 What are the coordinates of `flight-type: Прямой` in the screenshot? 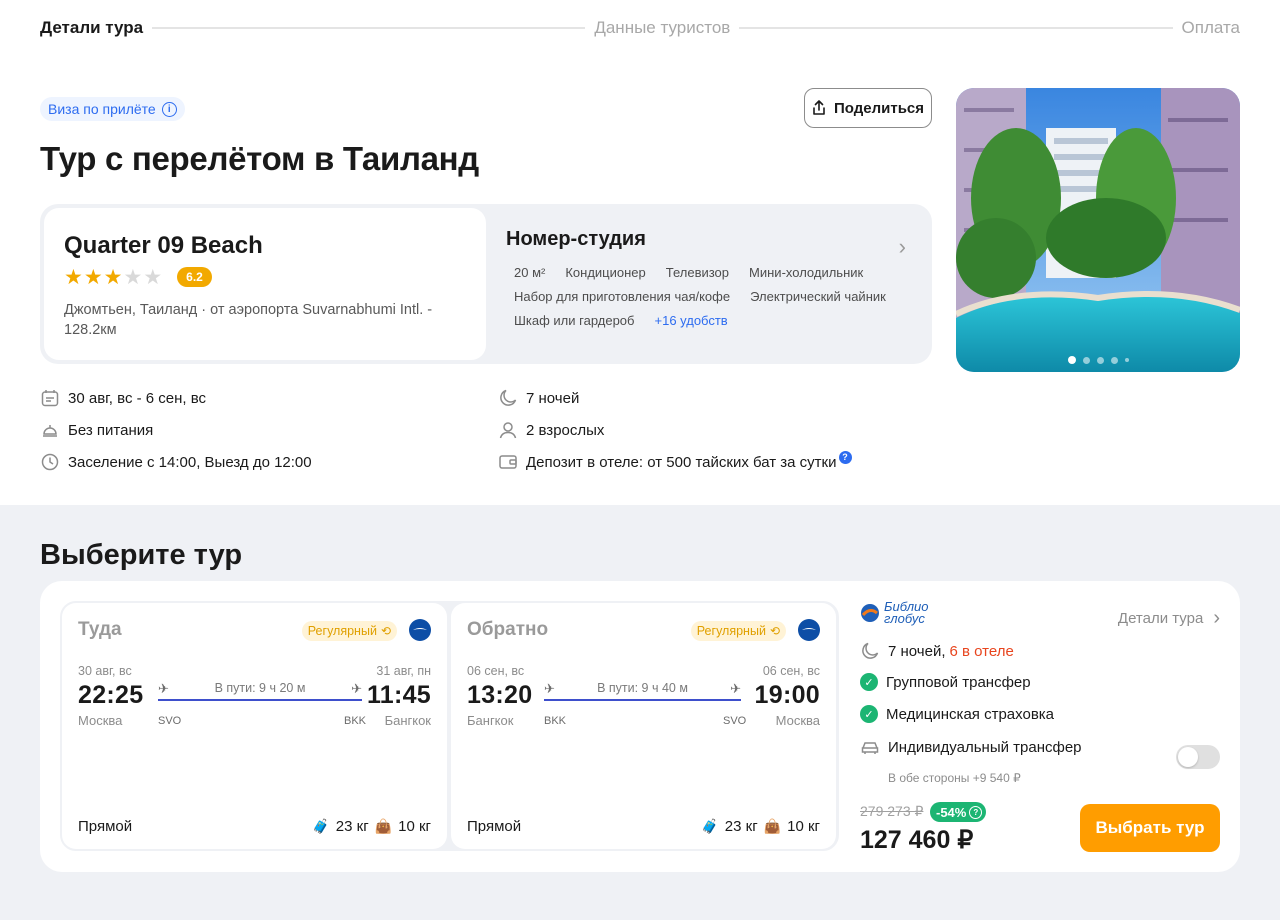 It's located at (105, 826).